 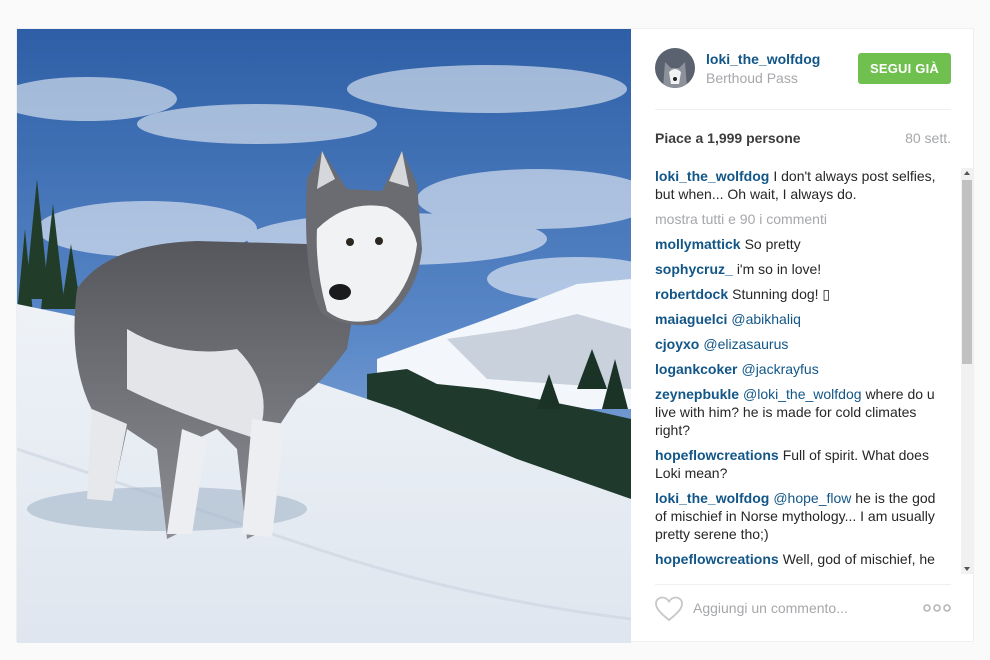 I want to click on comment-author: zeynepbukle, so click(x=697, y=394).